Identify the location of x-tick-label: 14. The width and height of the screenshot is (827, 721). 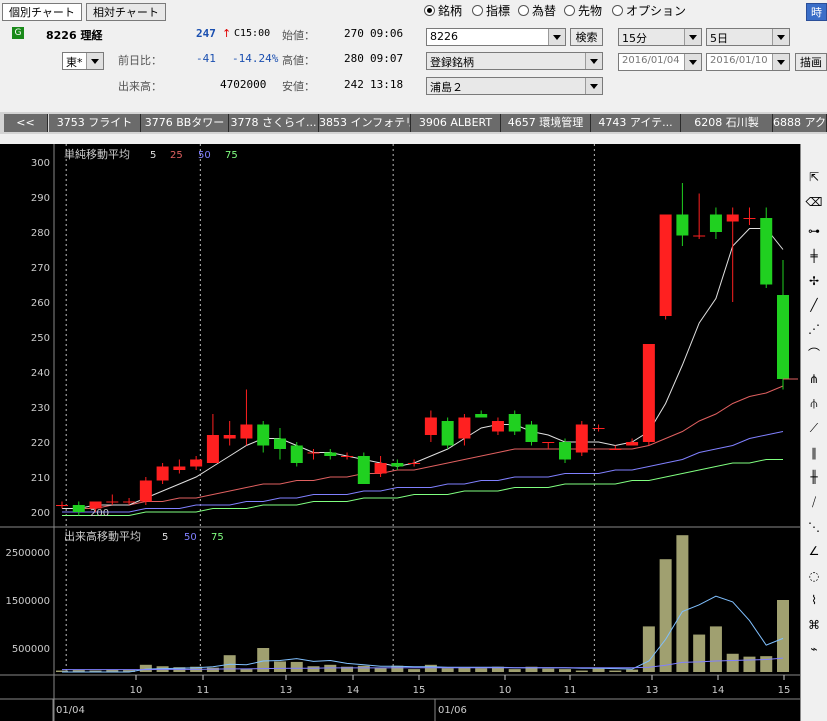
(353, 690).